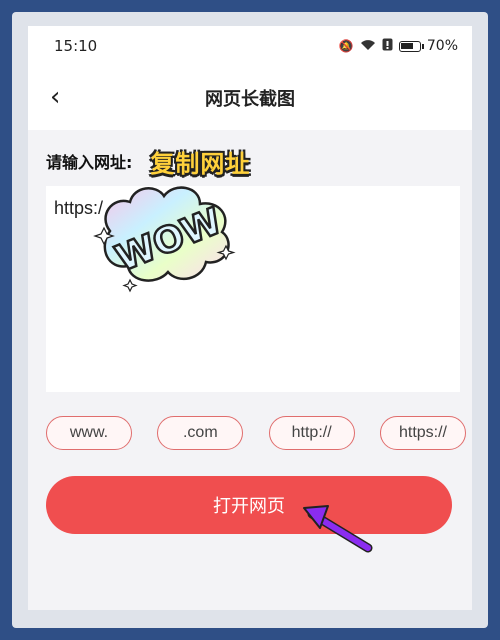 The image size is (500, 640). What do you see at coordinates (422, 433) in the screenshot?
I see `chip-https: https://` at bounding box center [422, 433].